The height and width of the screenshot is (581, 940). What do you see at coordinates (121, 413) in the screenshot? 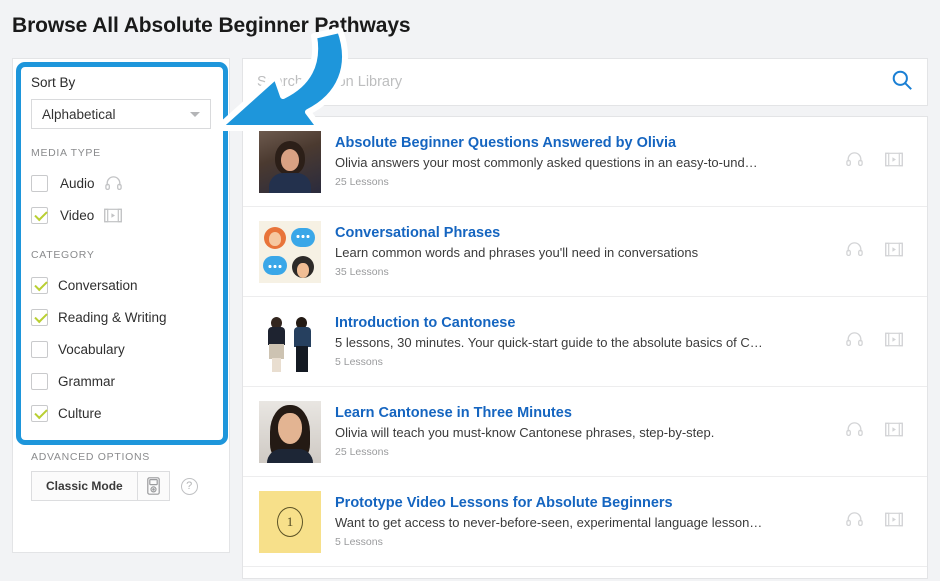
I see `filter-option-culture: Culture` at bounding box center [121, 413].